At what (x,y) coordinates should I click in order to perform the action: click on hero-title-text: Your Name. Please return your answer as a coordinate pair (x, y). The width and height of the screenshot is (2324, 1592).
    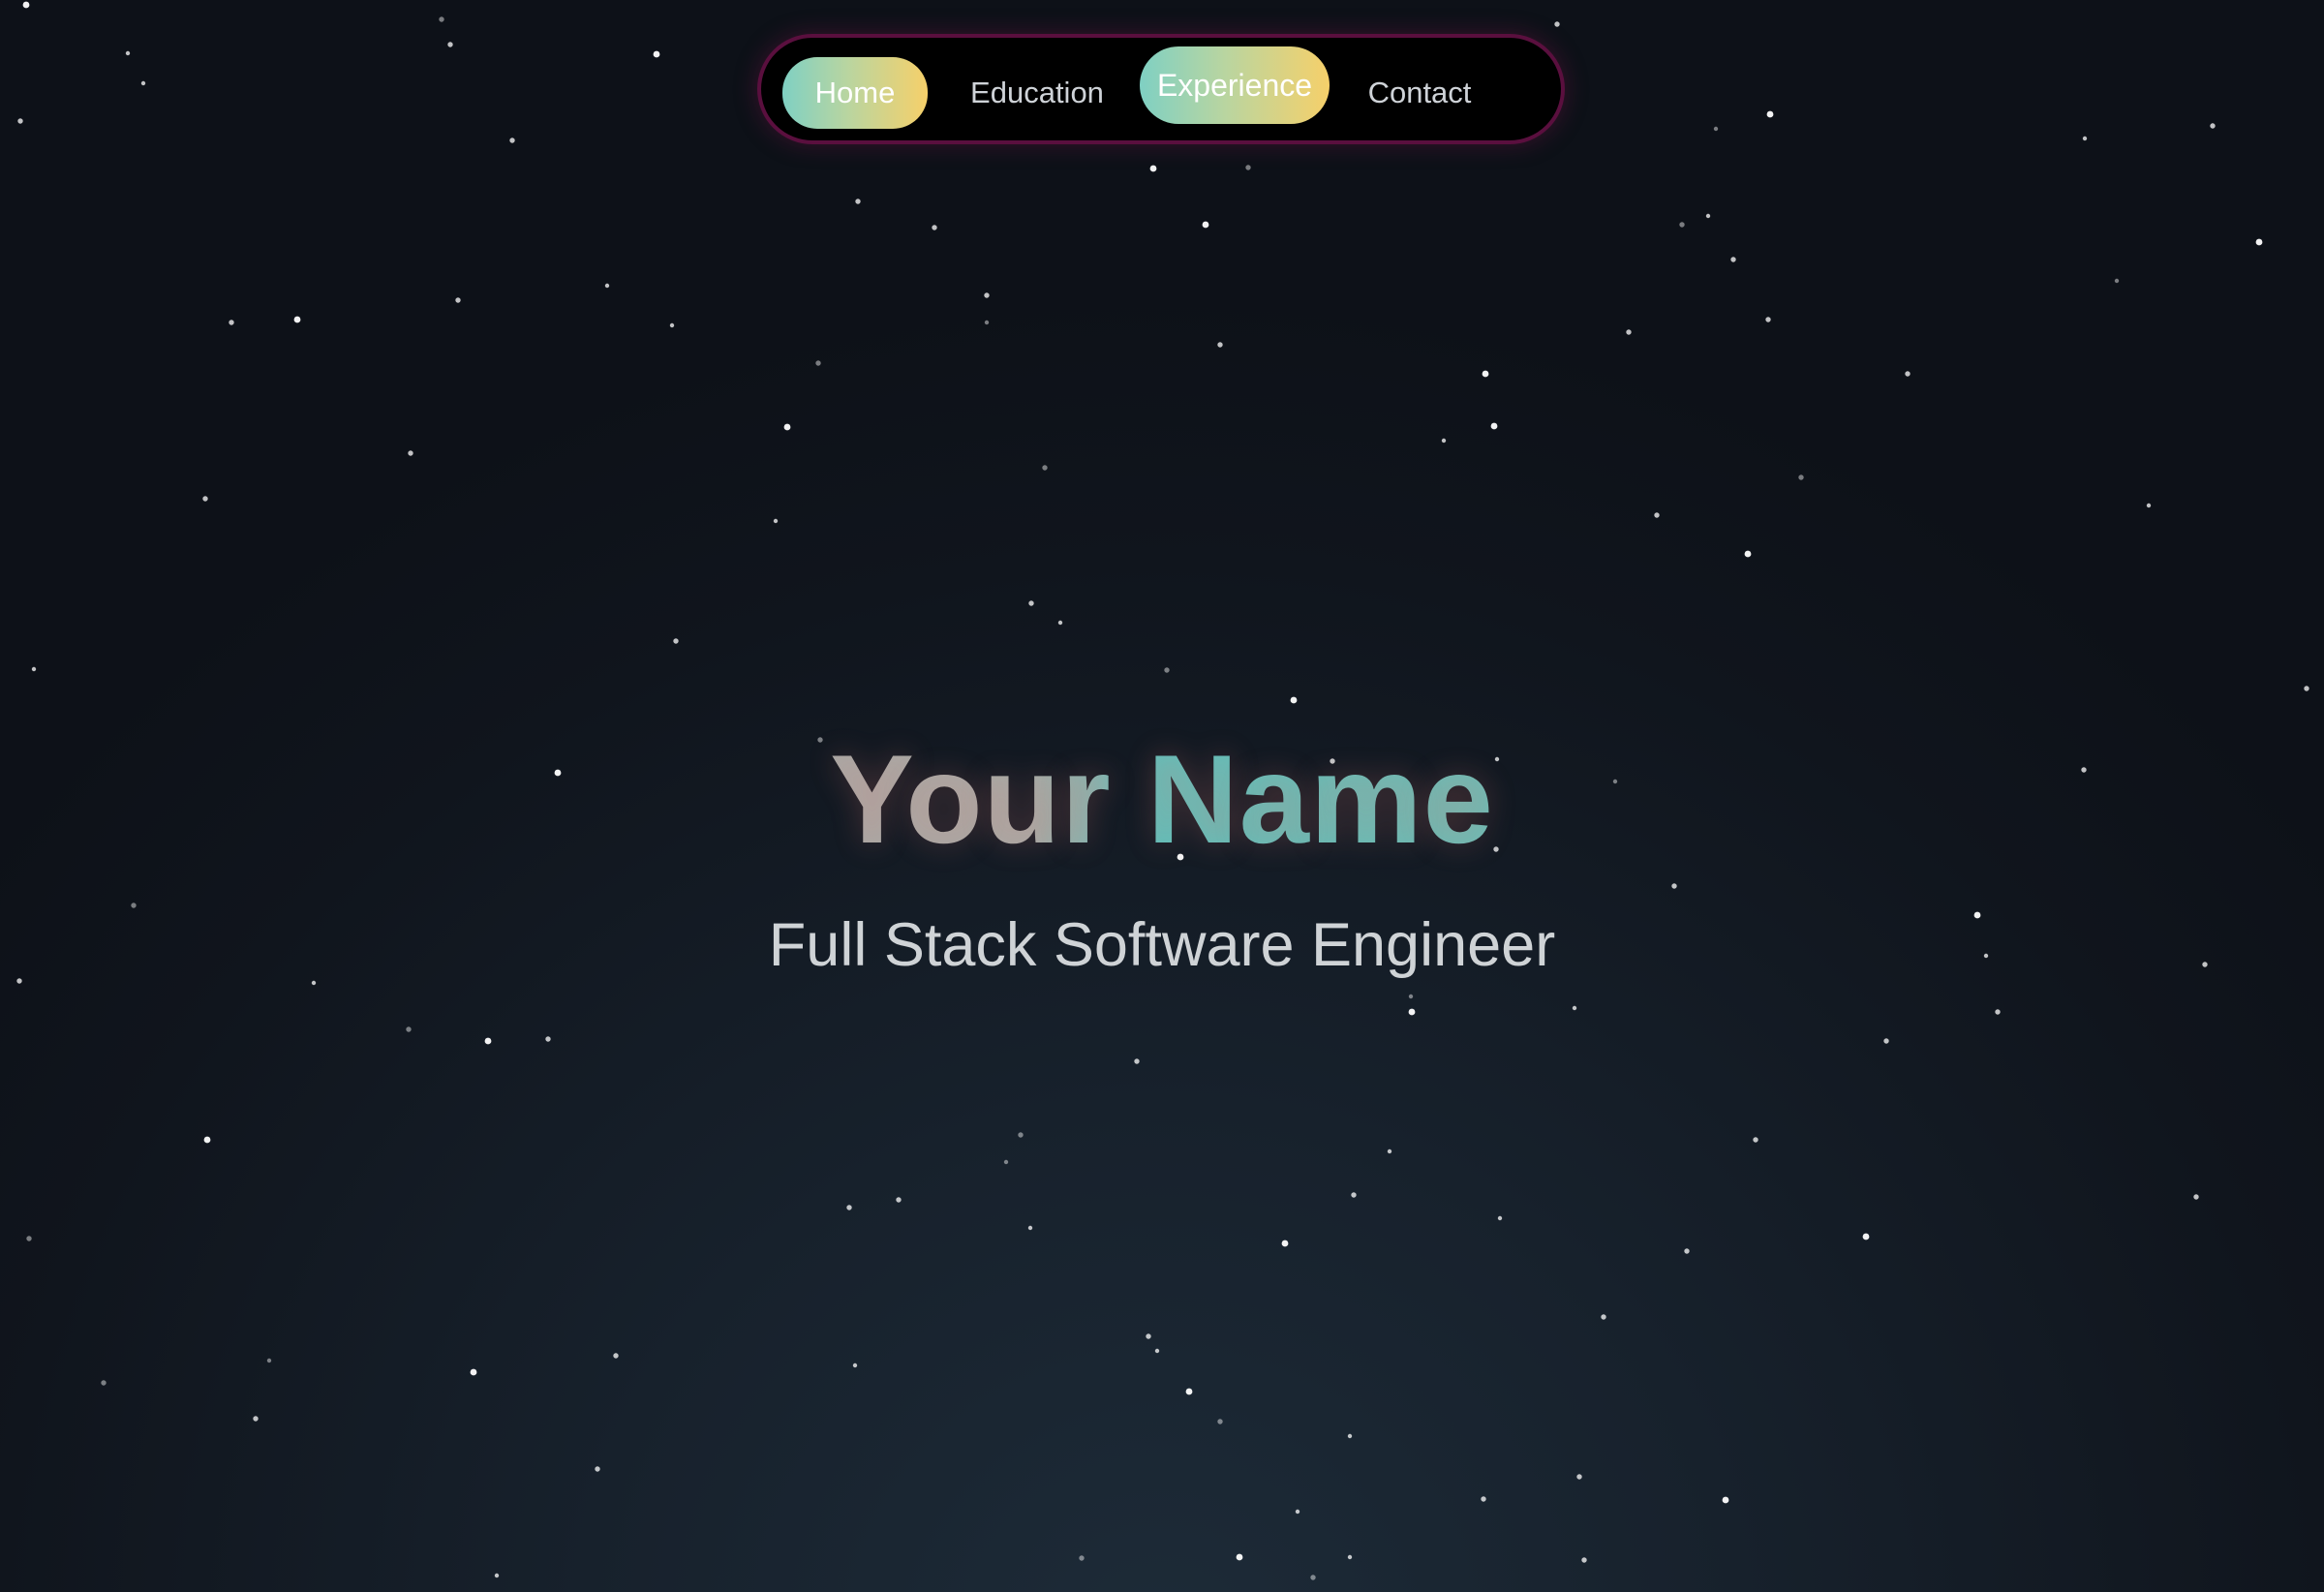
    Looking at the image, I should click on (1162, 799).